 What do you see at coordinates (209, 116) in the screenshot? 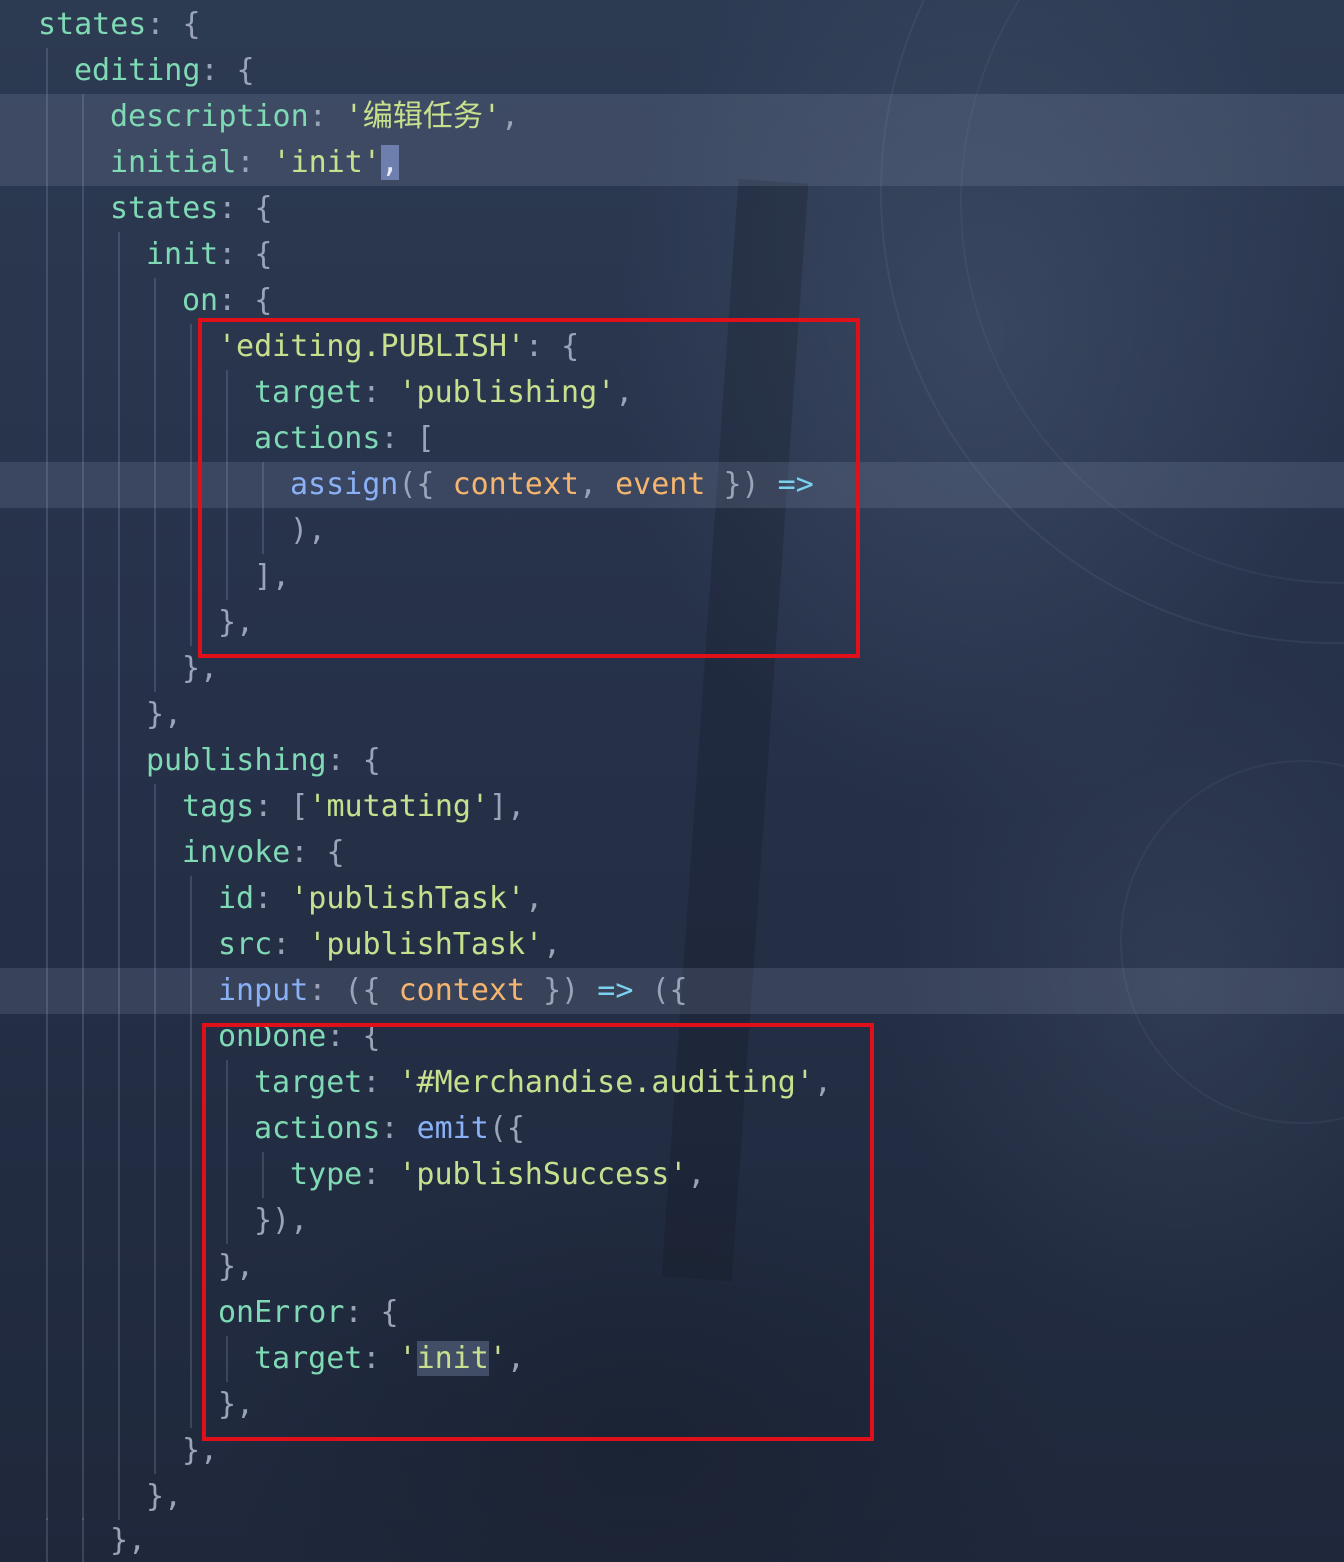
I see `object-key: description` at bounding box center [209, 116].